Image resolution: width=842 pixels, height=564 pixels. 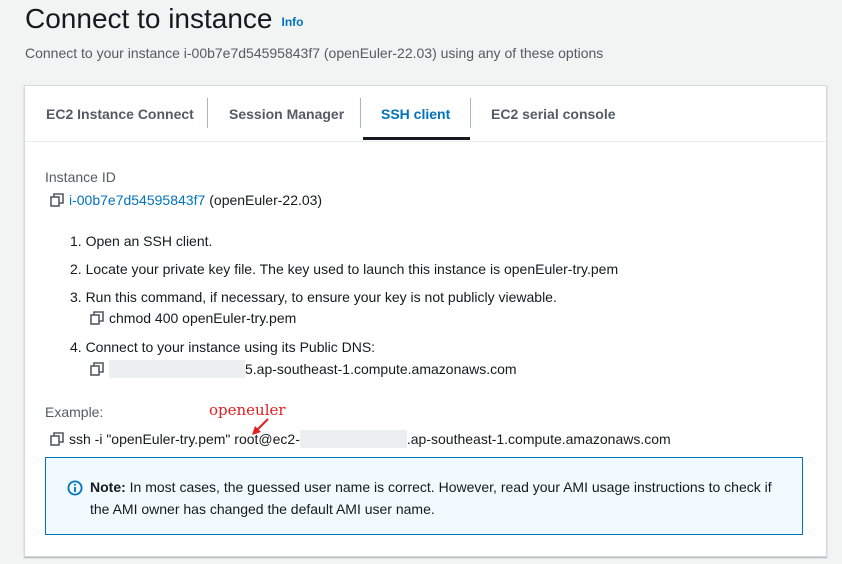 What do you see at coordinates (108, 487) in the screenshot?
I see `note-title: Note:` at bounding box center [108, 487].